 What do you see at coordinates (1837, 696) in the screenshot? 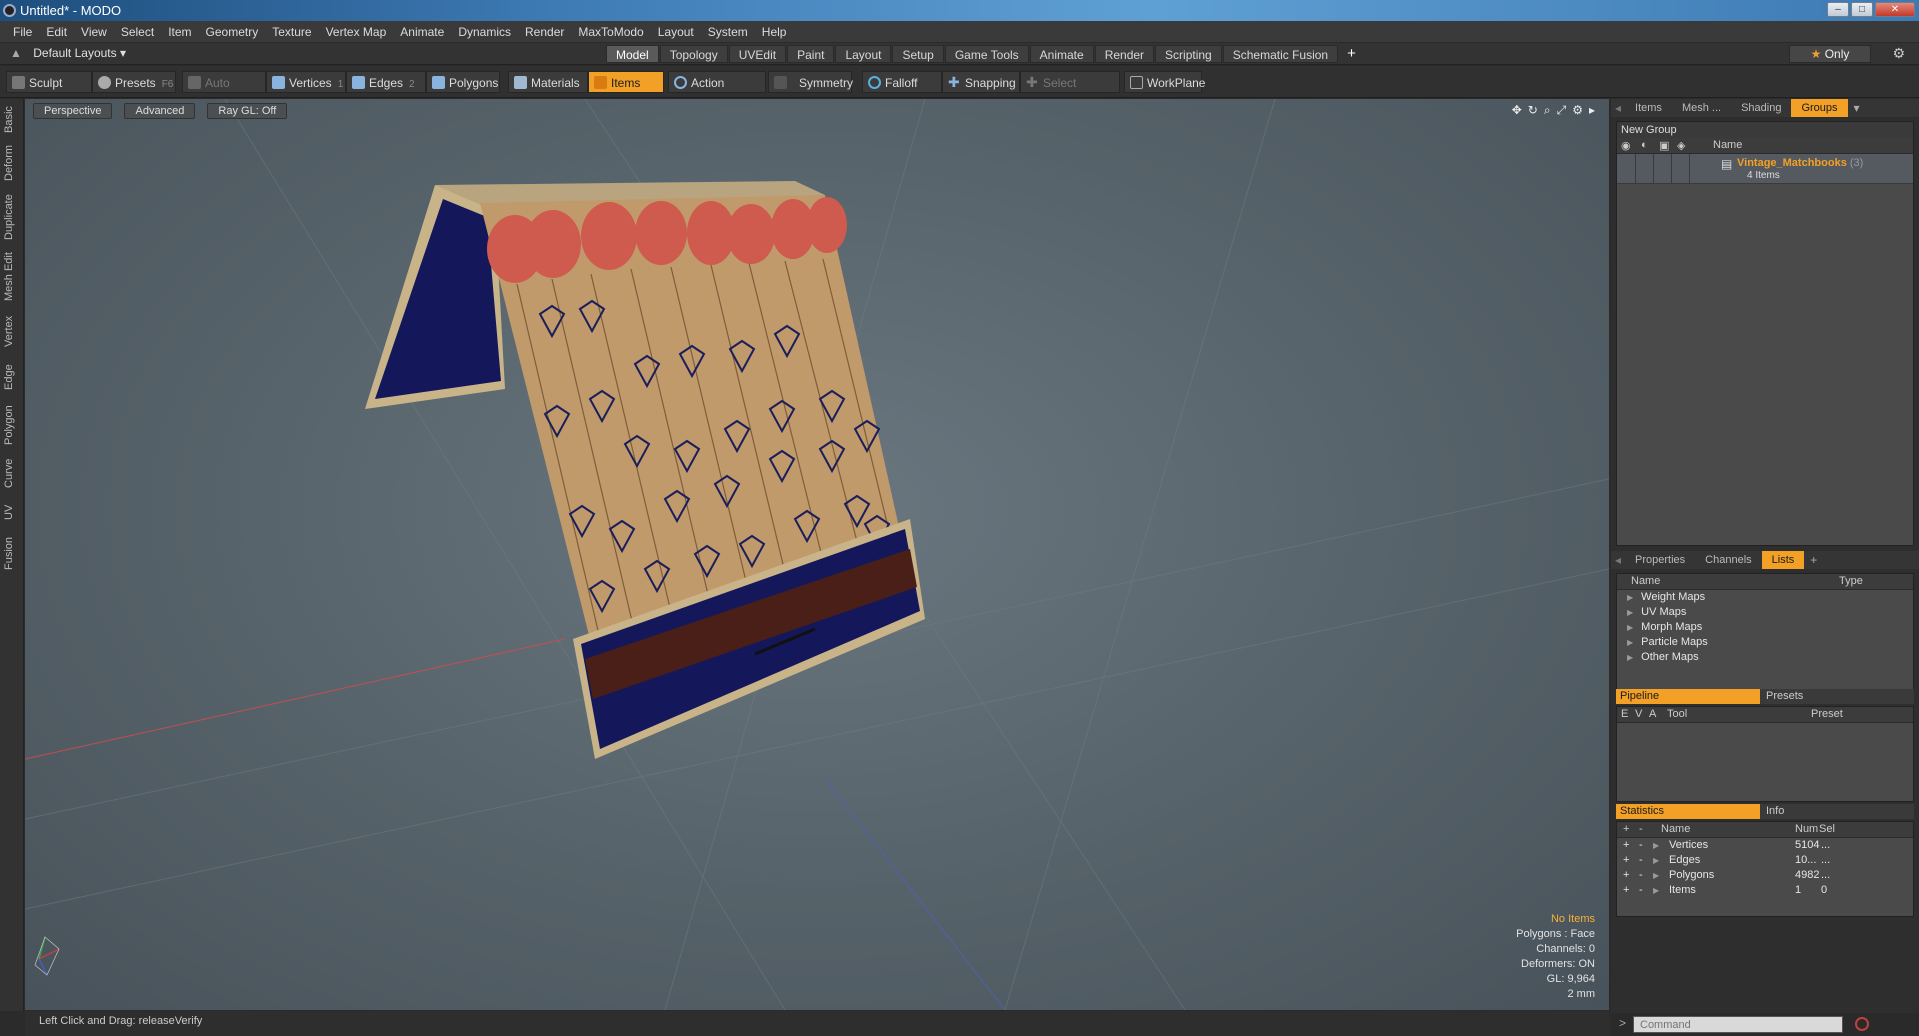
I see `tab-presets: Presets` at bounding box center [1837, 696].